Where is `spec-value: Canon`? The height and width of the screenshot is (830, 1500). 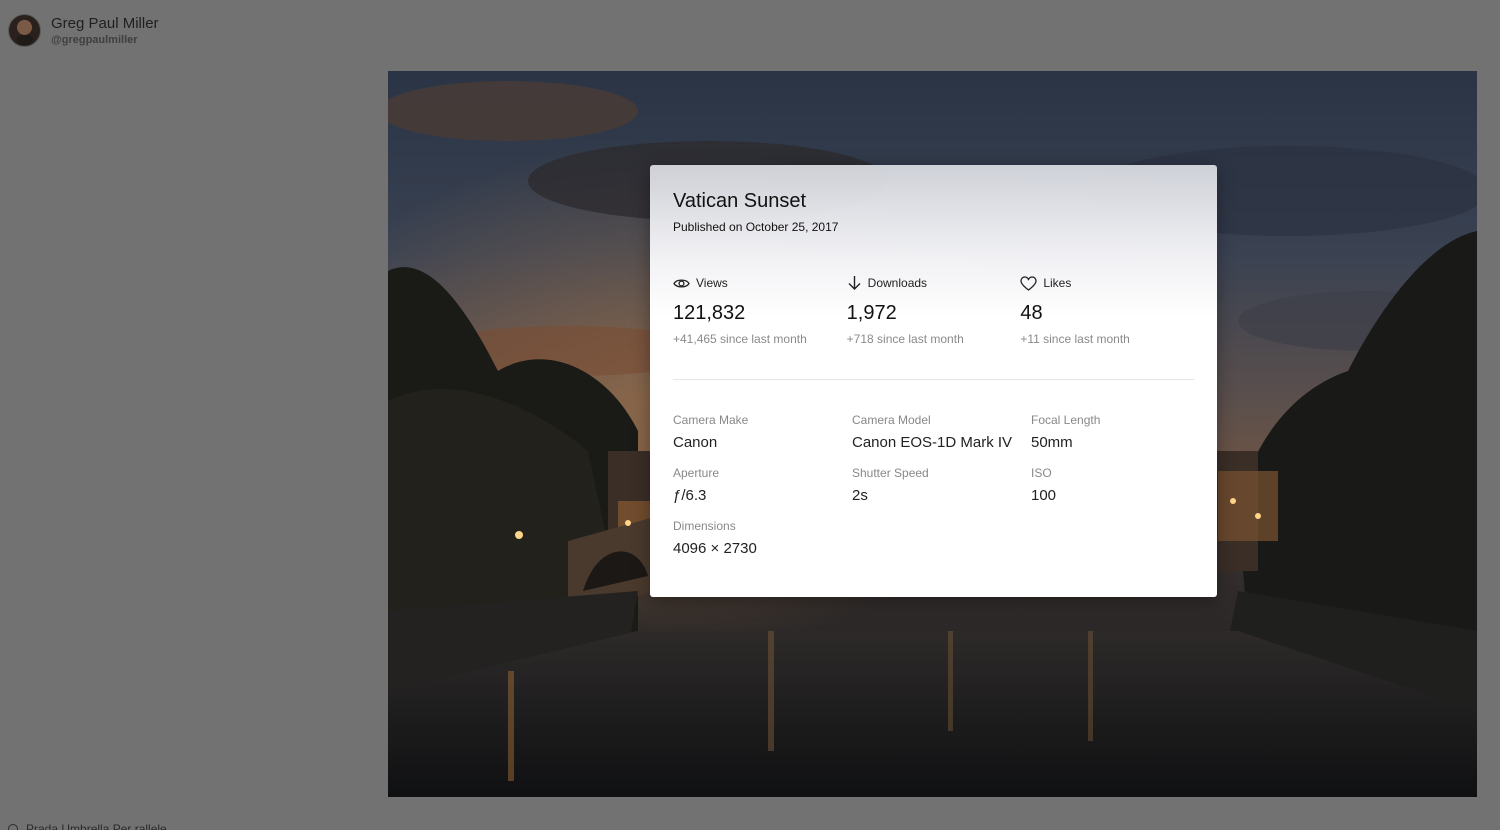 spec-value: Canon is located at coordinates (695, 442).